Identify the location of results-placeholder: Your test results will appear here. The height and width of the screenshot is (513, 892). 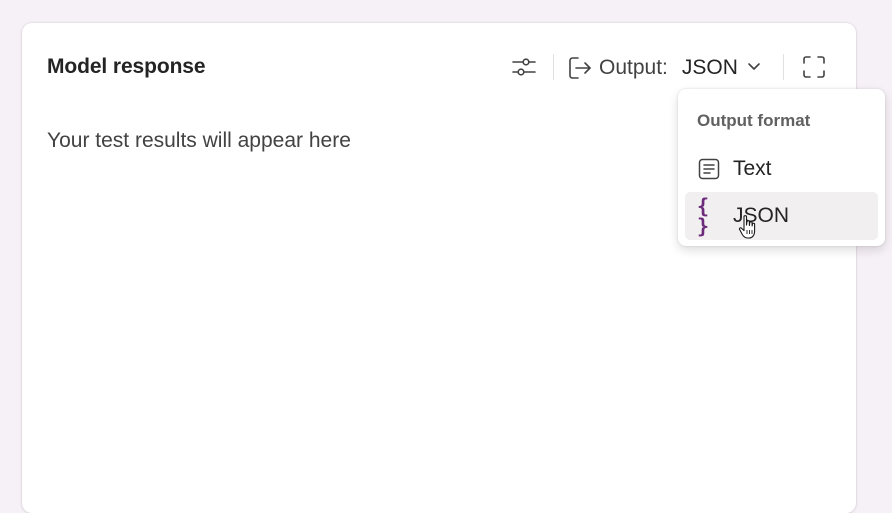
(199, 140).